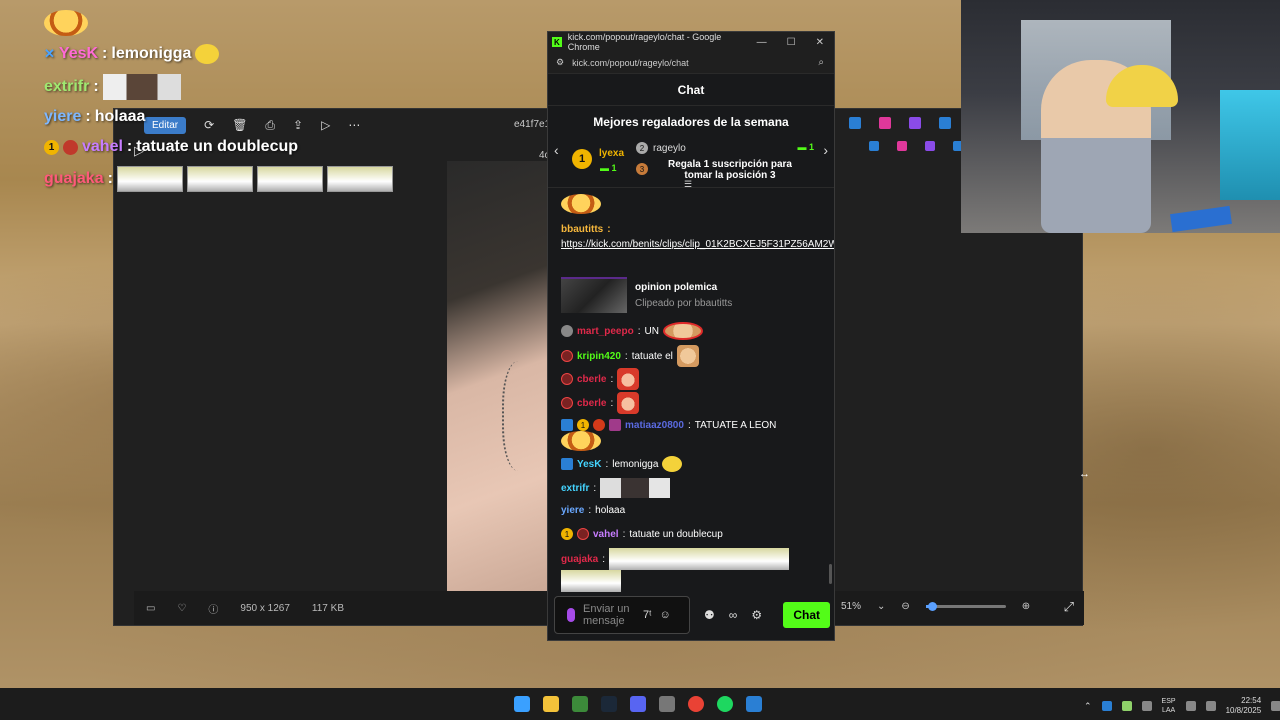  Describe the element at coordinates (762, 42) in the screenshot. I see `minimize-icon: —` at that location.